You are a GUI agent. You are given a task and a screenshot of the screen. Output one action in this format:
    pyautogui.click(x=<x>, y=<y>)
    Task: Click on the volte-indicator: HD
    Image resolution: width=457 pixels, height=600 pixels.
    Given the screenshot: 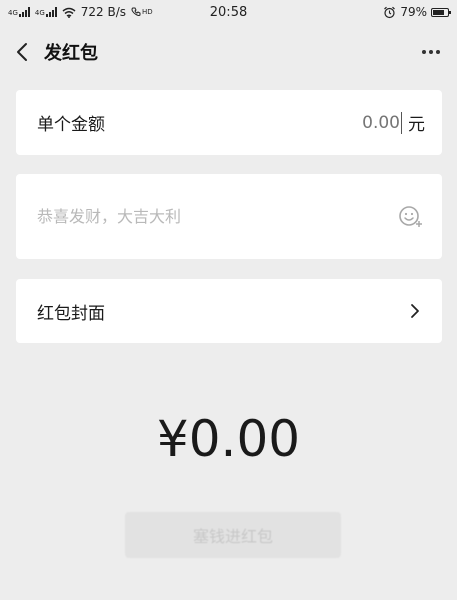 What is the action you would take?
    pyautogui.click(x=142, y=12)
    